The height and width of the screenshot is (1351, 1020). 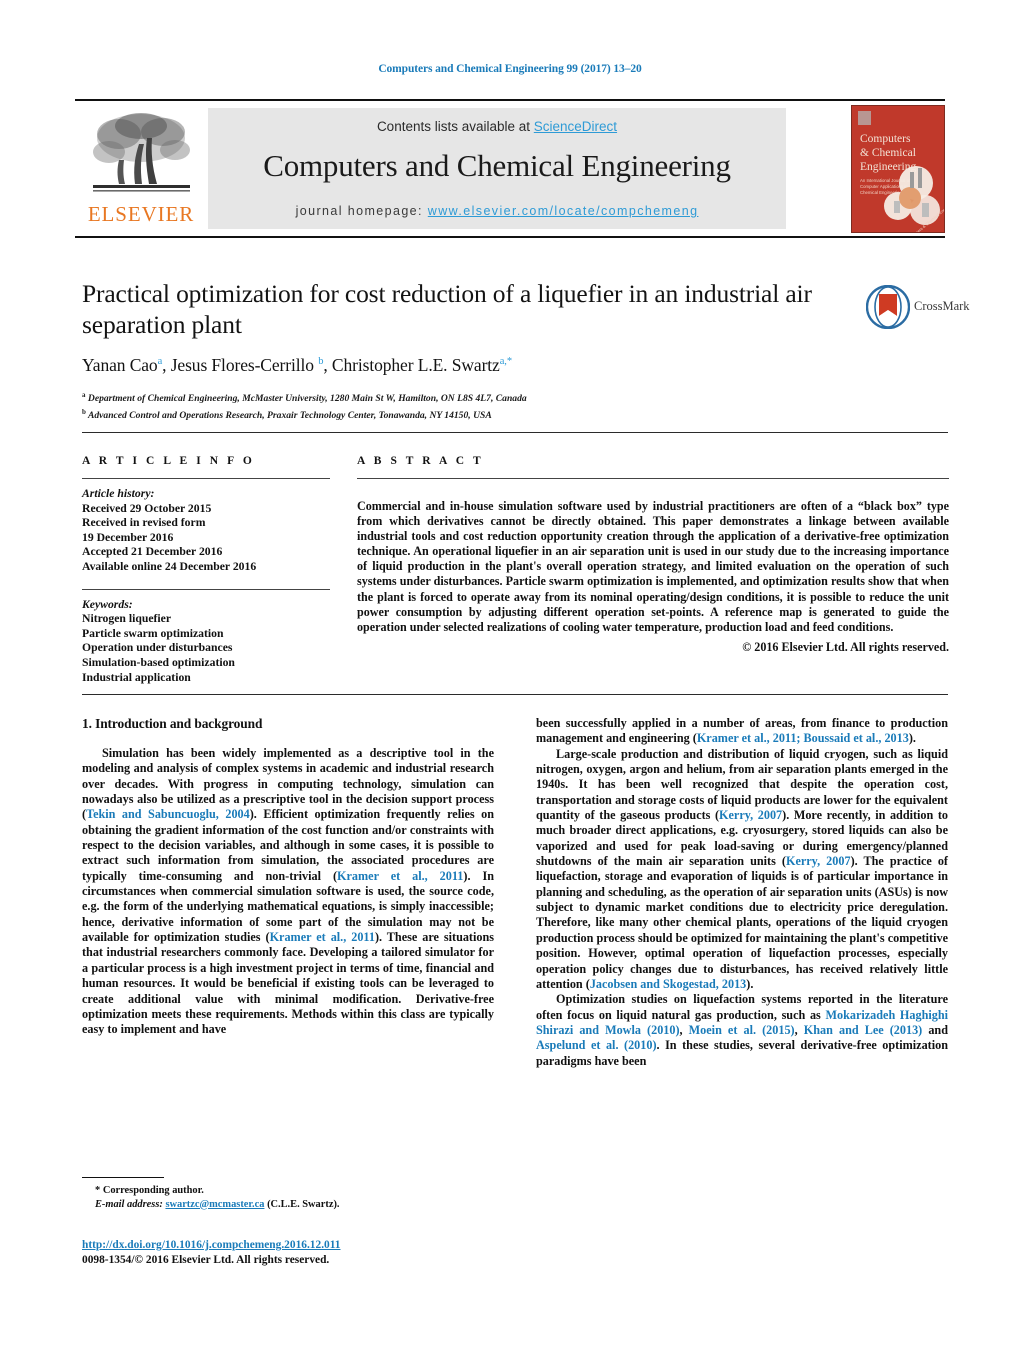 What do you see at coordinates (141, 214) in the screenshot?
I see `elsevier-wordmark: ELSEVIER` at bounding box center [141, 214].